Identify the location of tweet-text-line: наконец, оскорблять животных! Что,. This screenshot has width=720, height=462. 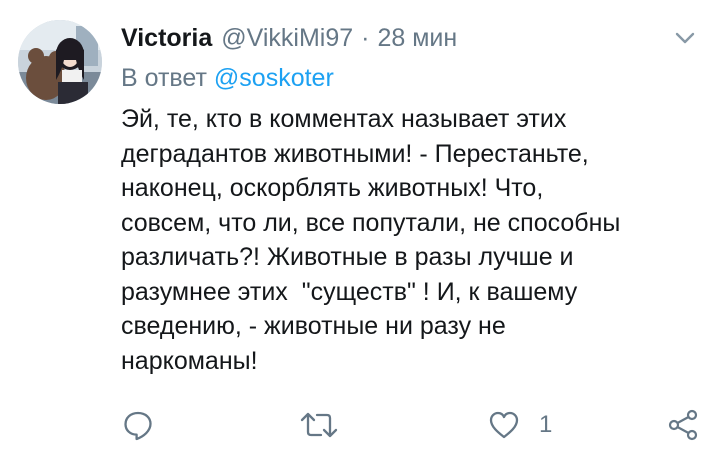
(332, 188).